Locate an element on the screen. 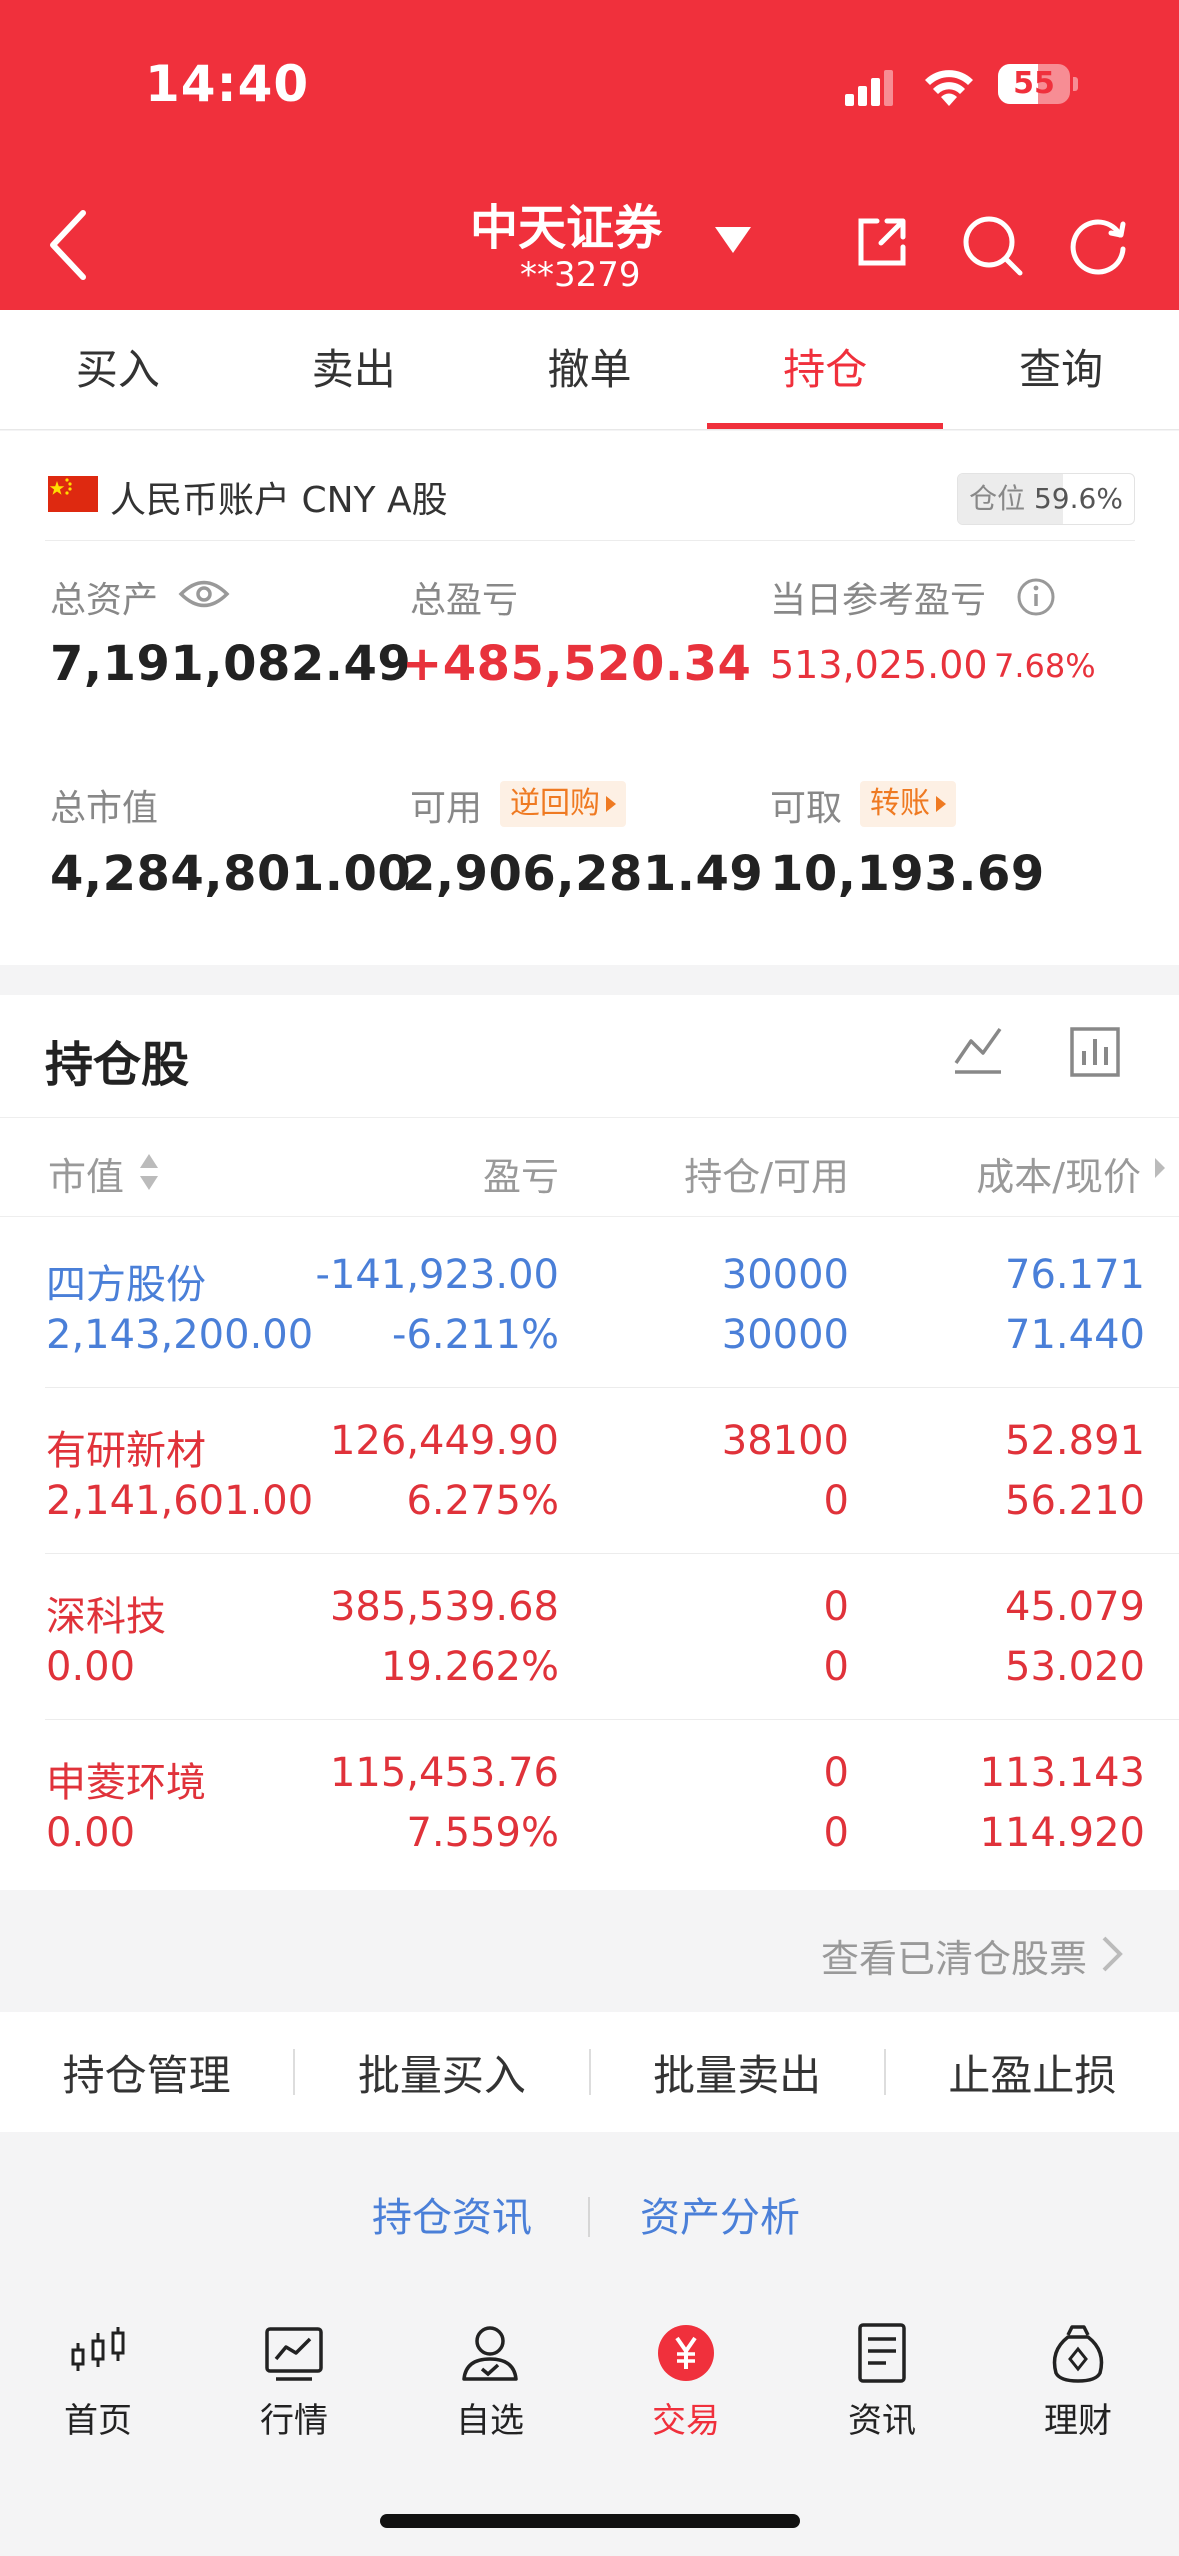 The height and width of the screenshot is (2556, 1179). table-row: 申菱环境 0.00 115,453.76 7.559% 0 0 113.143 114.920 is located at coordinates (589, 1803).